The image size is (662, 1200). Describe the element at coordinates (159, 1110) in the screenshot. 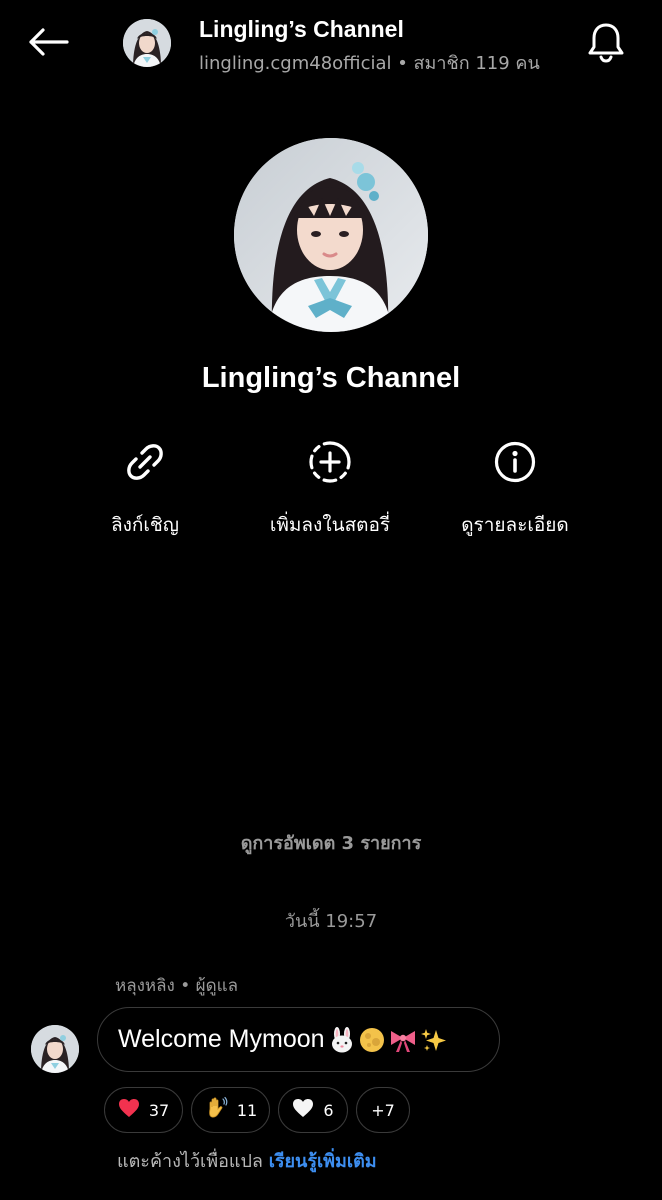

I see `reaction-count: 37` at that location.